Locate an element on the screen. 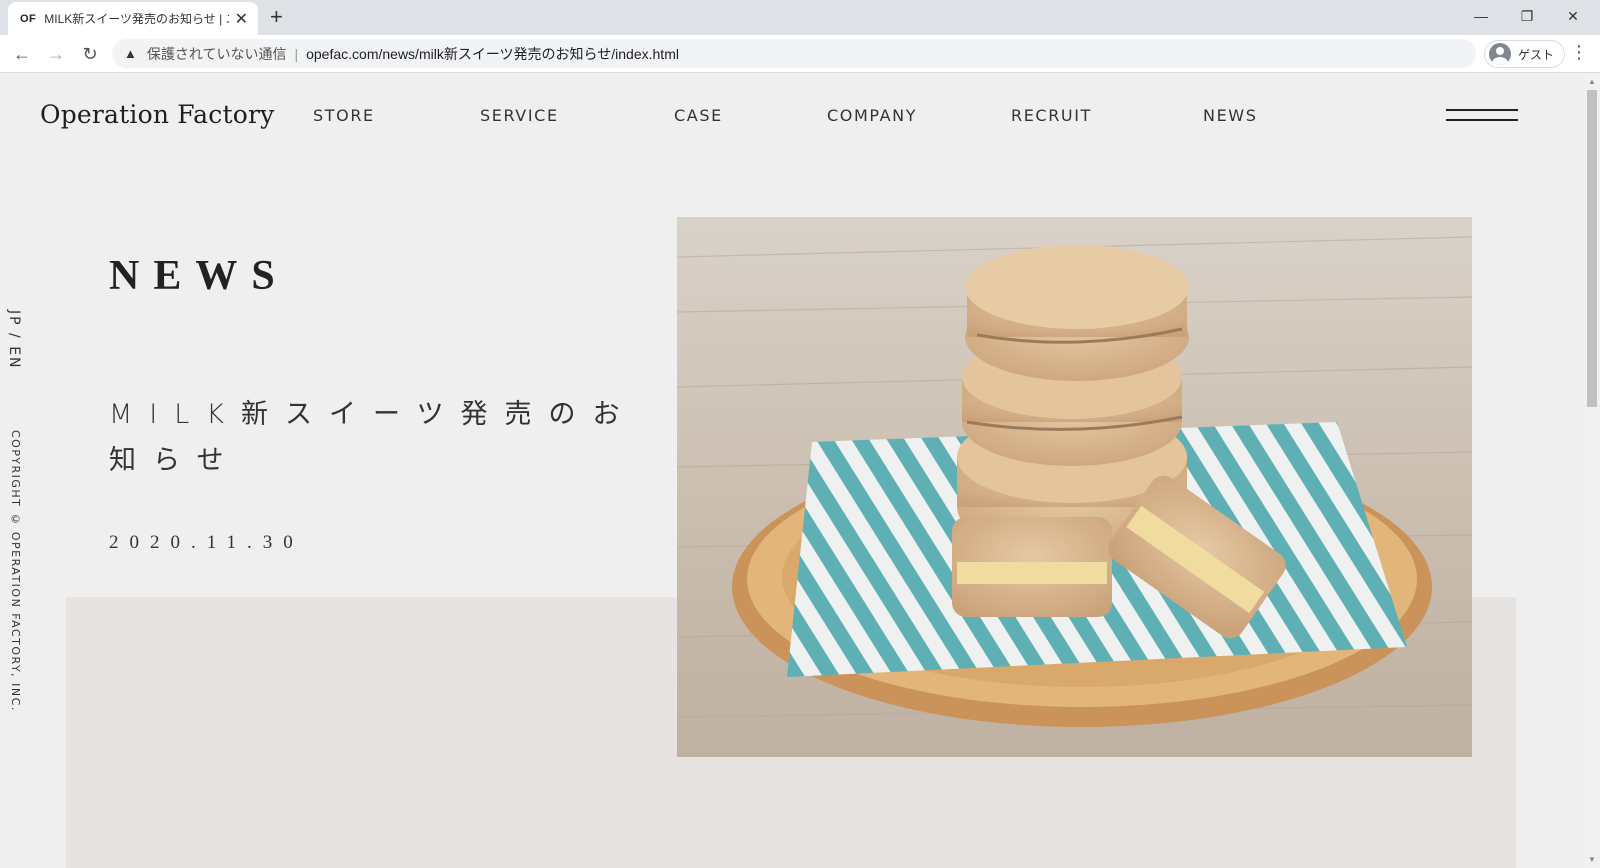 The image size is (1600, 868). nav-service: SERVICE is located at coordinates (519, 115).